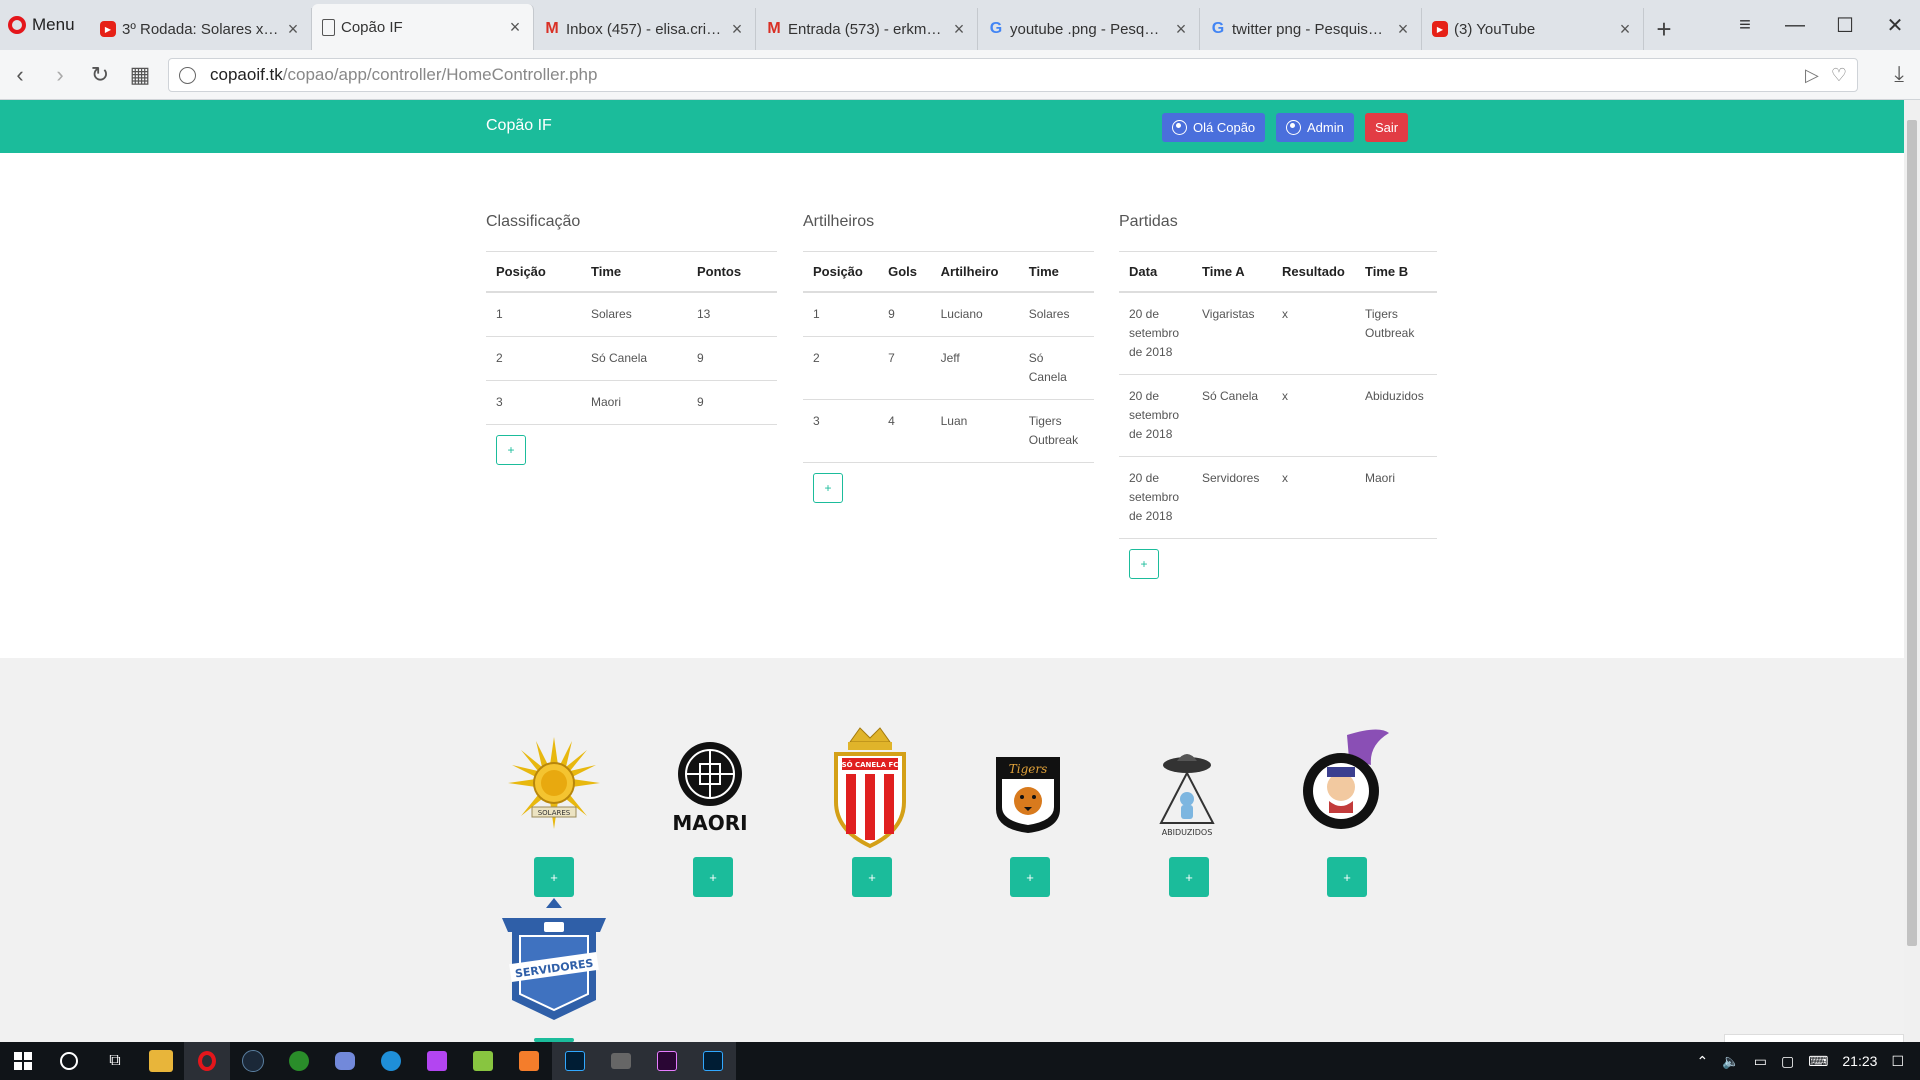 The image size is (1920, 1080). I want to click on send-icon: ▷, so click(1812, 75).